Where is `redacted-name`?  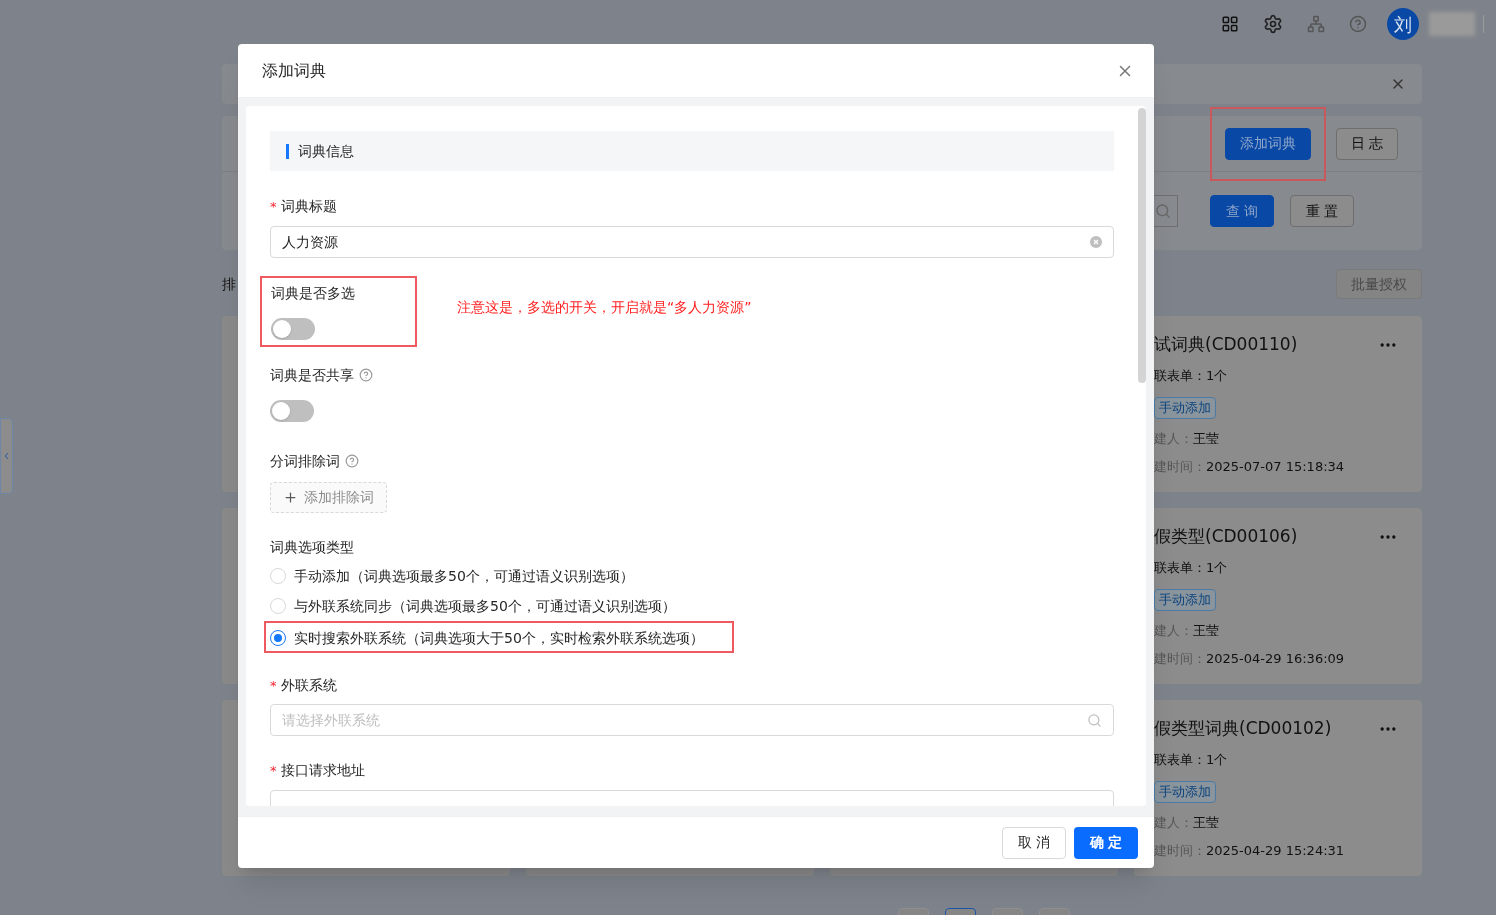
redacted-name is located at coordinates (1452, 24).